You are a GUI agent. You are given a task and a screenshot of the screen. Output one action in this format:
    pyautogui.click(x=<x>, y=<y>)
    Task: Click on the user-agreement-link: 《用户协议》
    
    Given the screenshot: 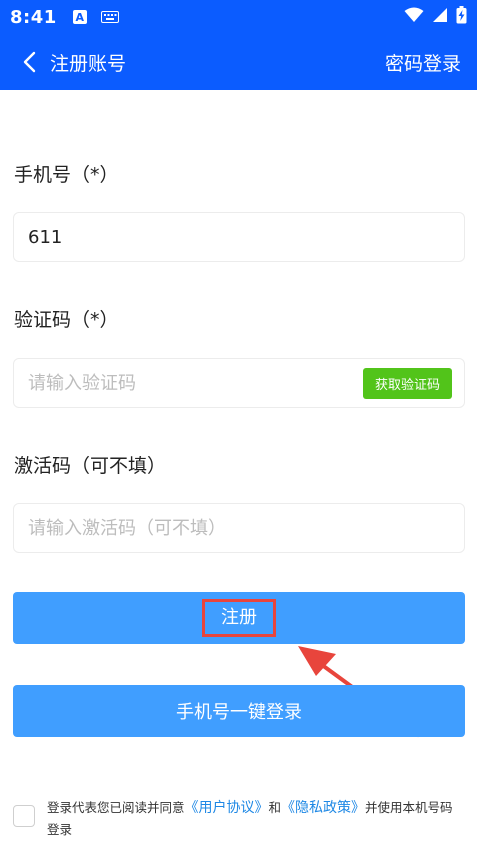 What is the action you would take?
    pyautogui.click(x=227, y=808)
    